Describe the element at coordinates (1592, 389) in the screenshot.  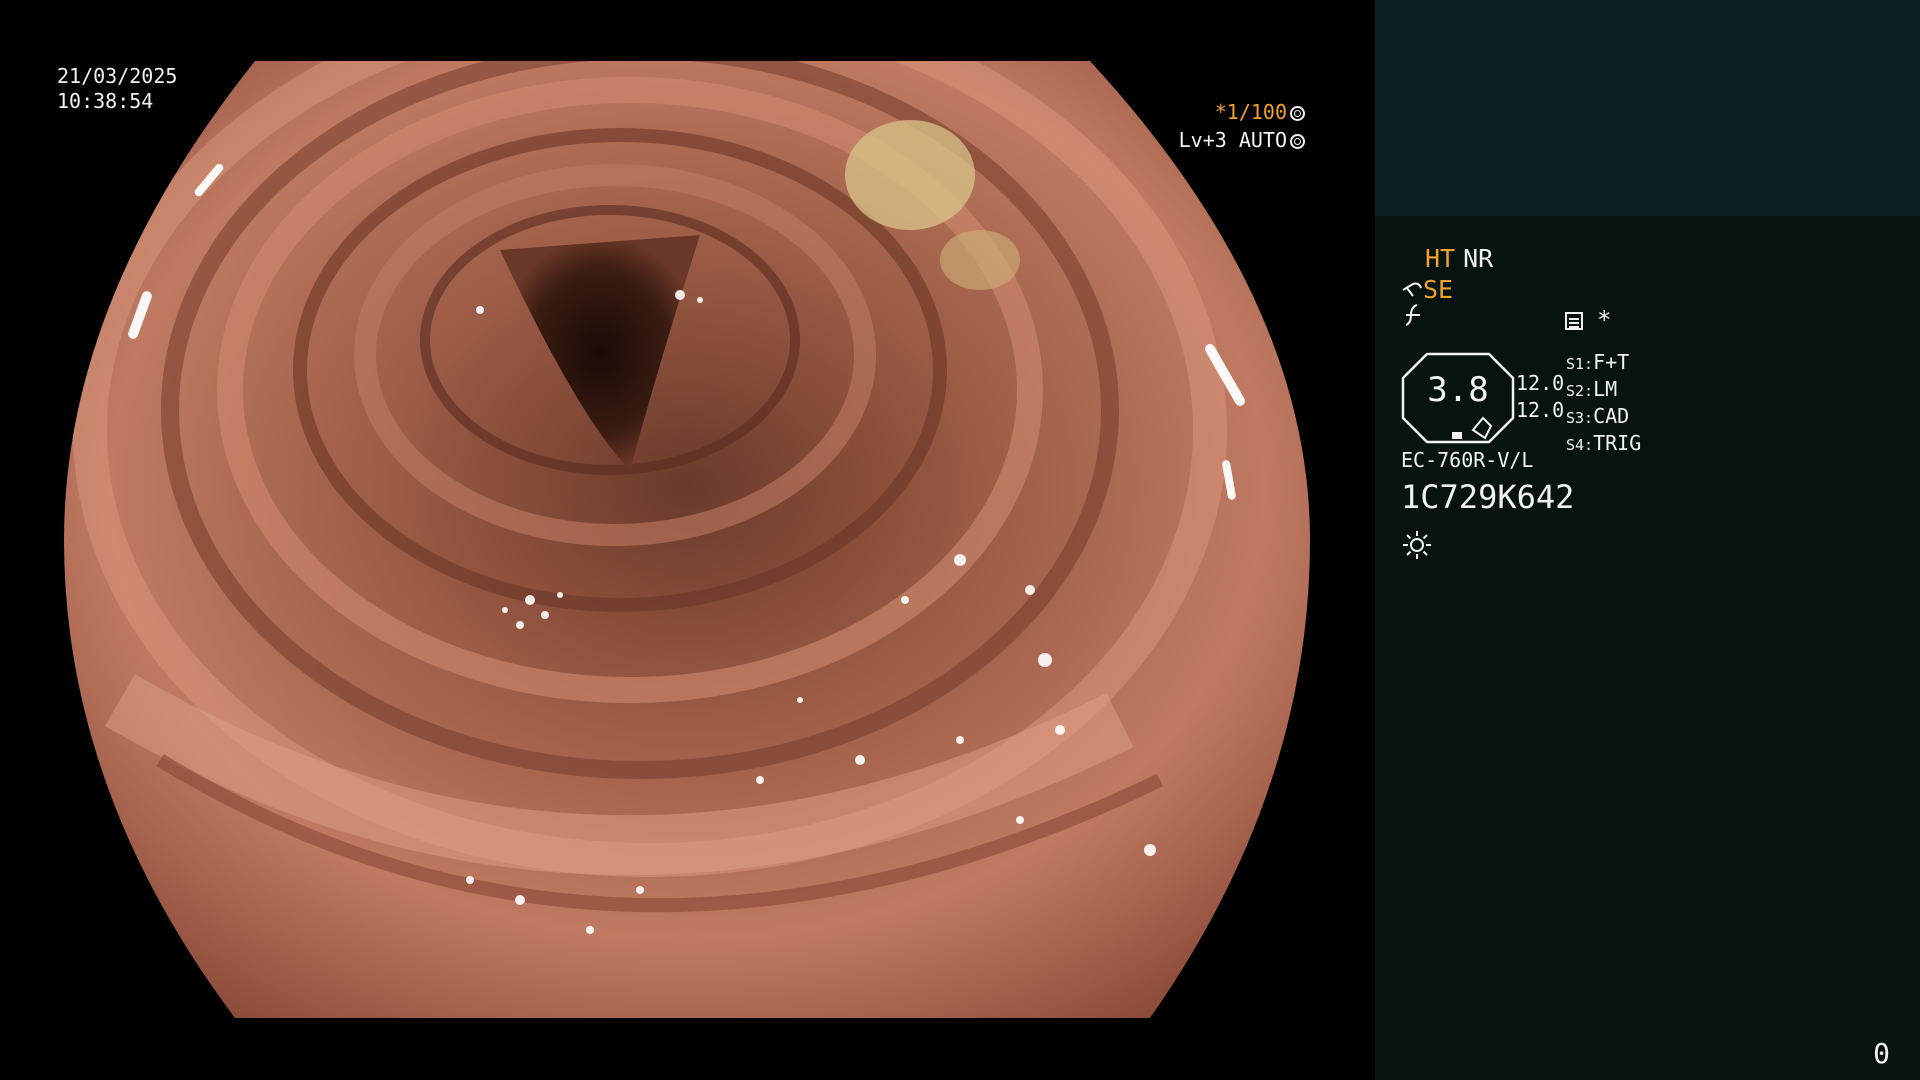
I see `preset-row: S2:LM` at that location.